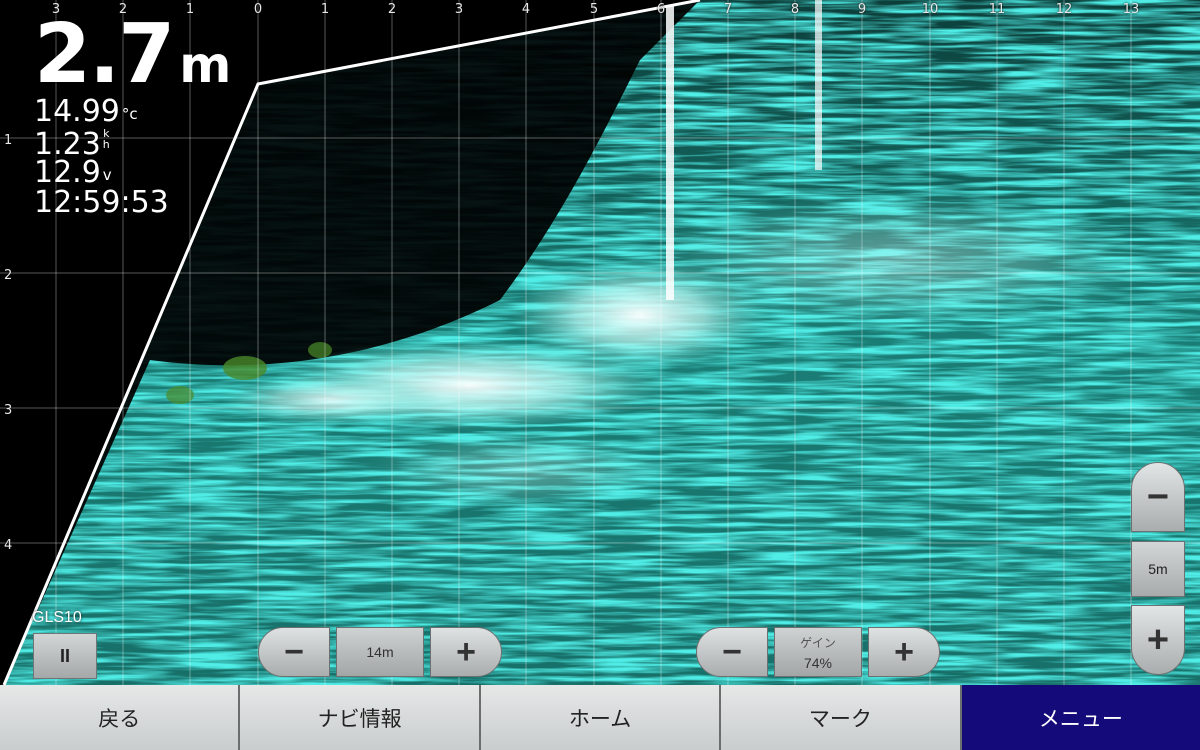 This screenshot has height=750, width=1200. What do you see at coordinates (8, 410) in the screenshot?
I see `depth-tick-label: 3` at bounding box center [8, 410].